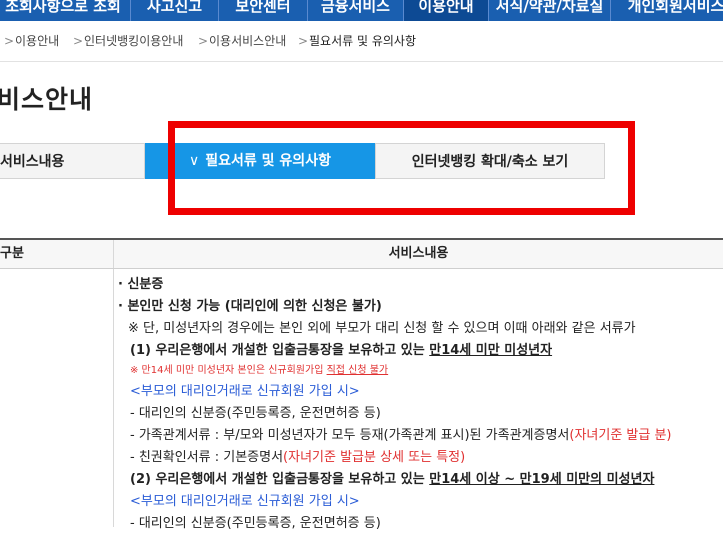 The width and height of the screenshot is (723, 534). I want to click on column-header-category: 구분, so click(12, 253).